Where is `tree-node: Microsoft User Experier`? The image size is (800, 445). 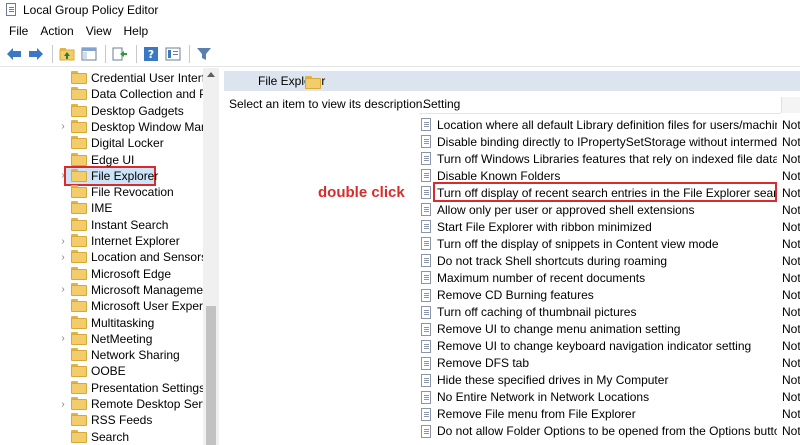
tree-node: Microsoft User Experier is located at coordinates (108, 306).